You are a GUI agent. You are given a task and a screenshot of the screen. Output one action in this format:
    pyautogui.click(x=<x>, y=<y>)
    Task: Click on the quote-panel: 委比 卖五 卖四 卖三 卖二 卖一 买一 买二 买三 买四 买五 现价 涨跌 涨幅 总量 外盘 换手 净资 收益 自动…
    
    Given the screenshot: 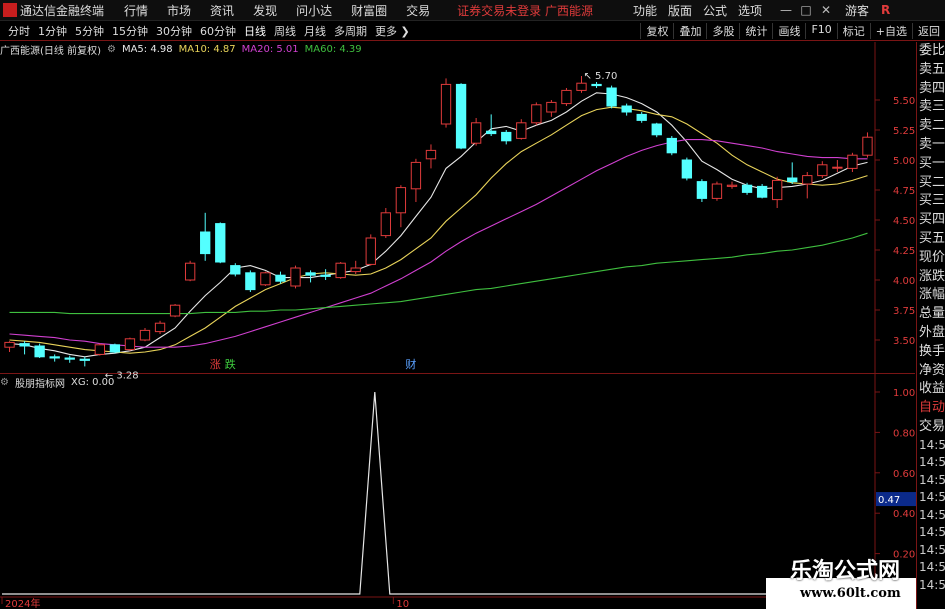 What is the action you would take?
    pyautogui.click(x=930, y=325)
    